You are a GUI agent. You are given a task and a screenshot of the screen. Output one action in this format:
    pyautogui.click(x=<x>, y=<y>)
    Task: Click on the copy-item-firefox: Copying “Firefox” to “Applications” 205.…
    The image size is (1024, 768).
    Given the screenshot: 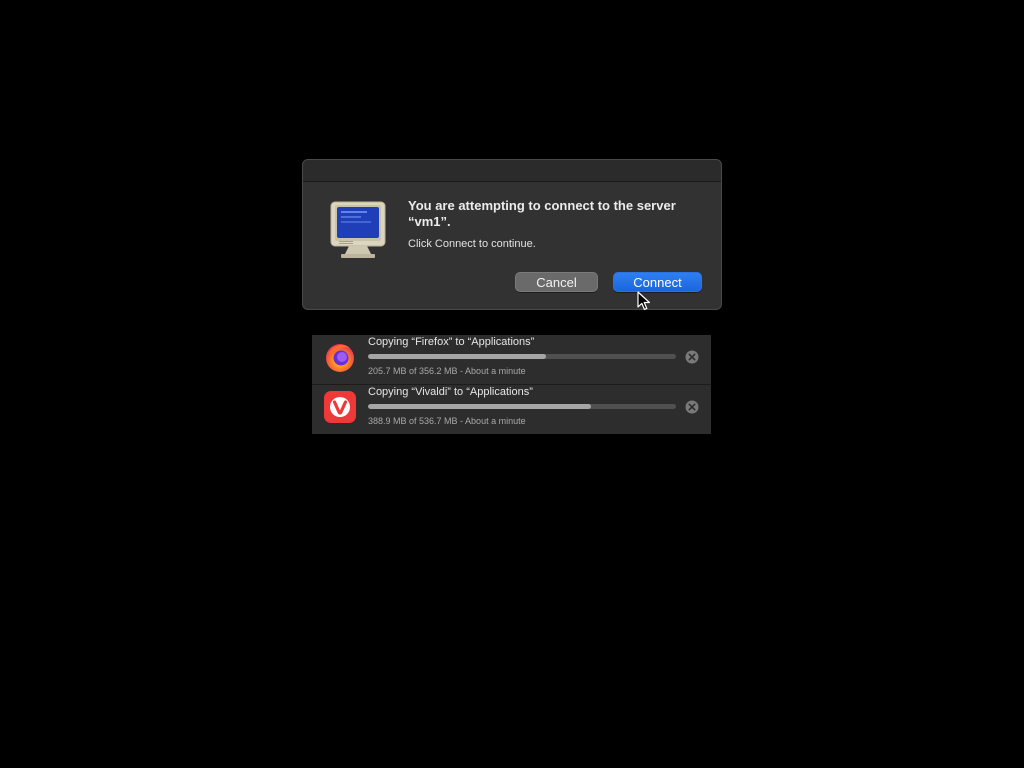 What is the action you would take?
    pyautogui.click(x=511, y=360)
    